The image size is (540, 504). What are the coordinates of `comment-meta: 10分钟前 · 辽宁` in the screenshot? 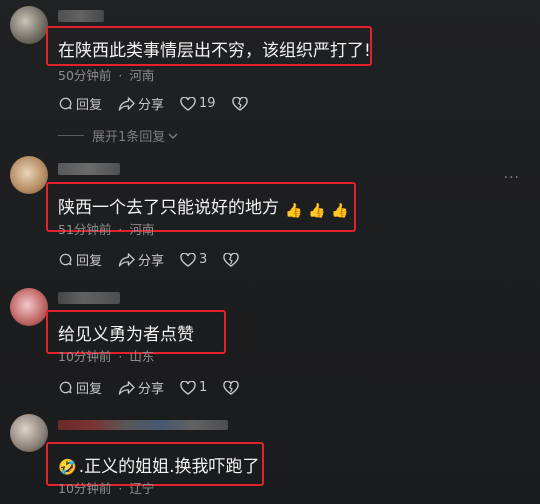 It's located at (106, 487).